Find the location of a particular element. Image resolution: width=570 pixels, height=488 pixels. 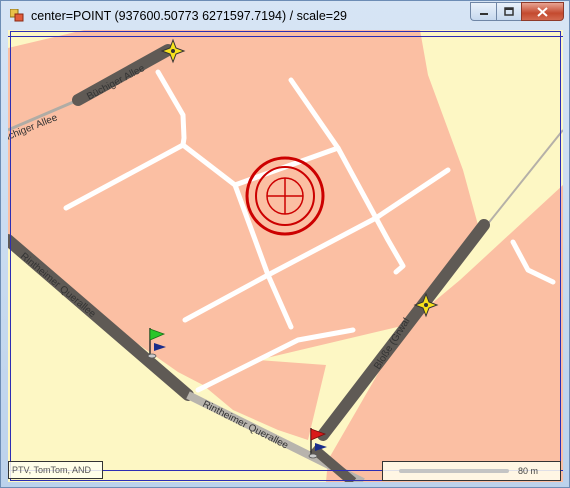

maximize-button is located at coordinates (508, 11).